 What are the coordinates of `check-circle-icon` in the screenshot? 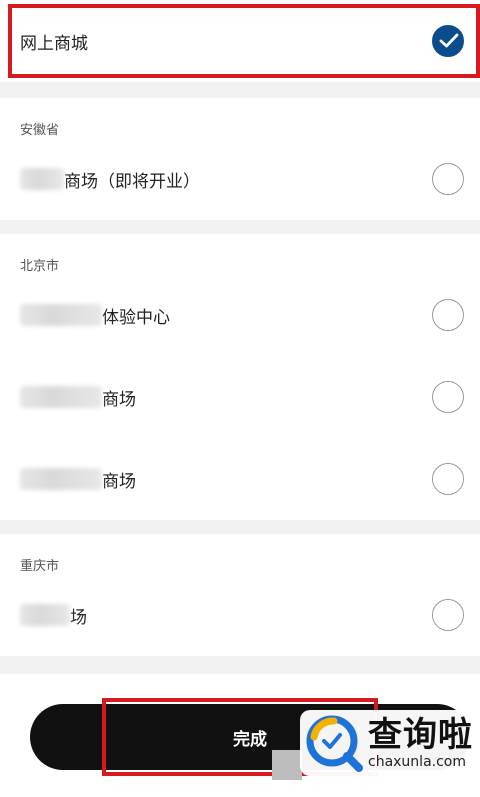 It's located at (448, 41).